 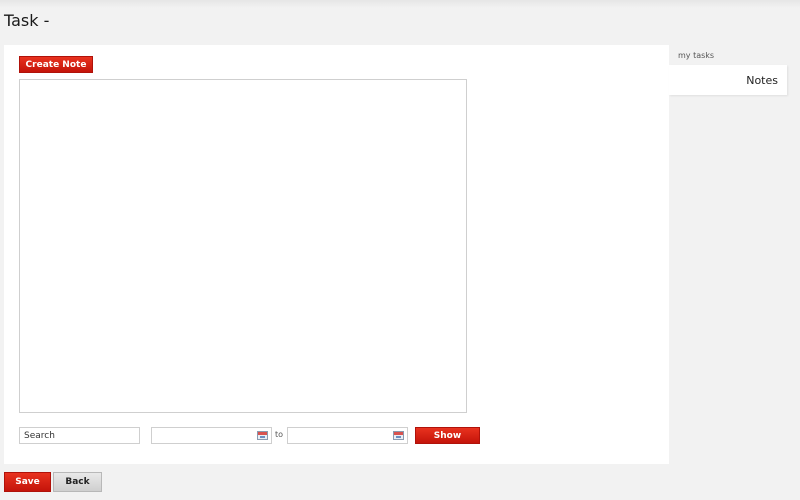 What do you see at coordinates (762, 80) in the screenshot?
I see `tab-notes: Notes` at bounding box center [762, 80].